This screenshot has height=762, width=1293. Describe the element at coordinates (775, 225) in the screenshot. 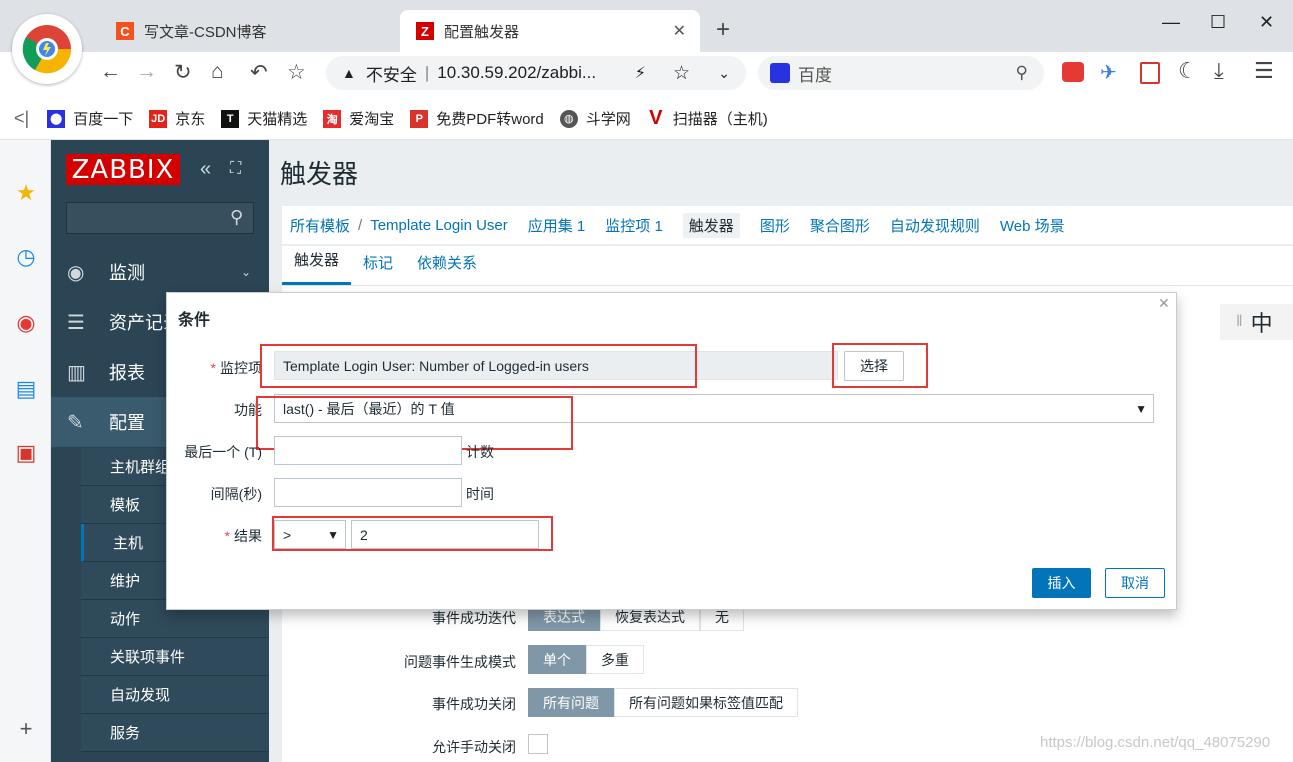

I see `tab-graphs: 图形` at that location.